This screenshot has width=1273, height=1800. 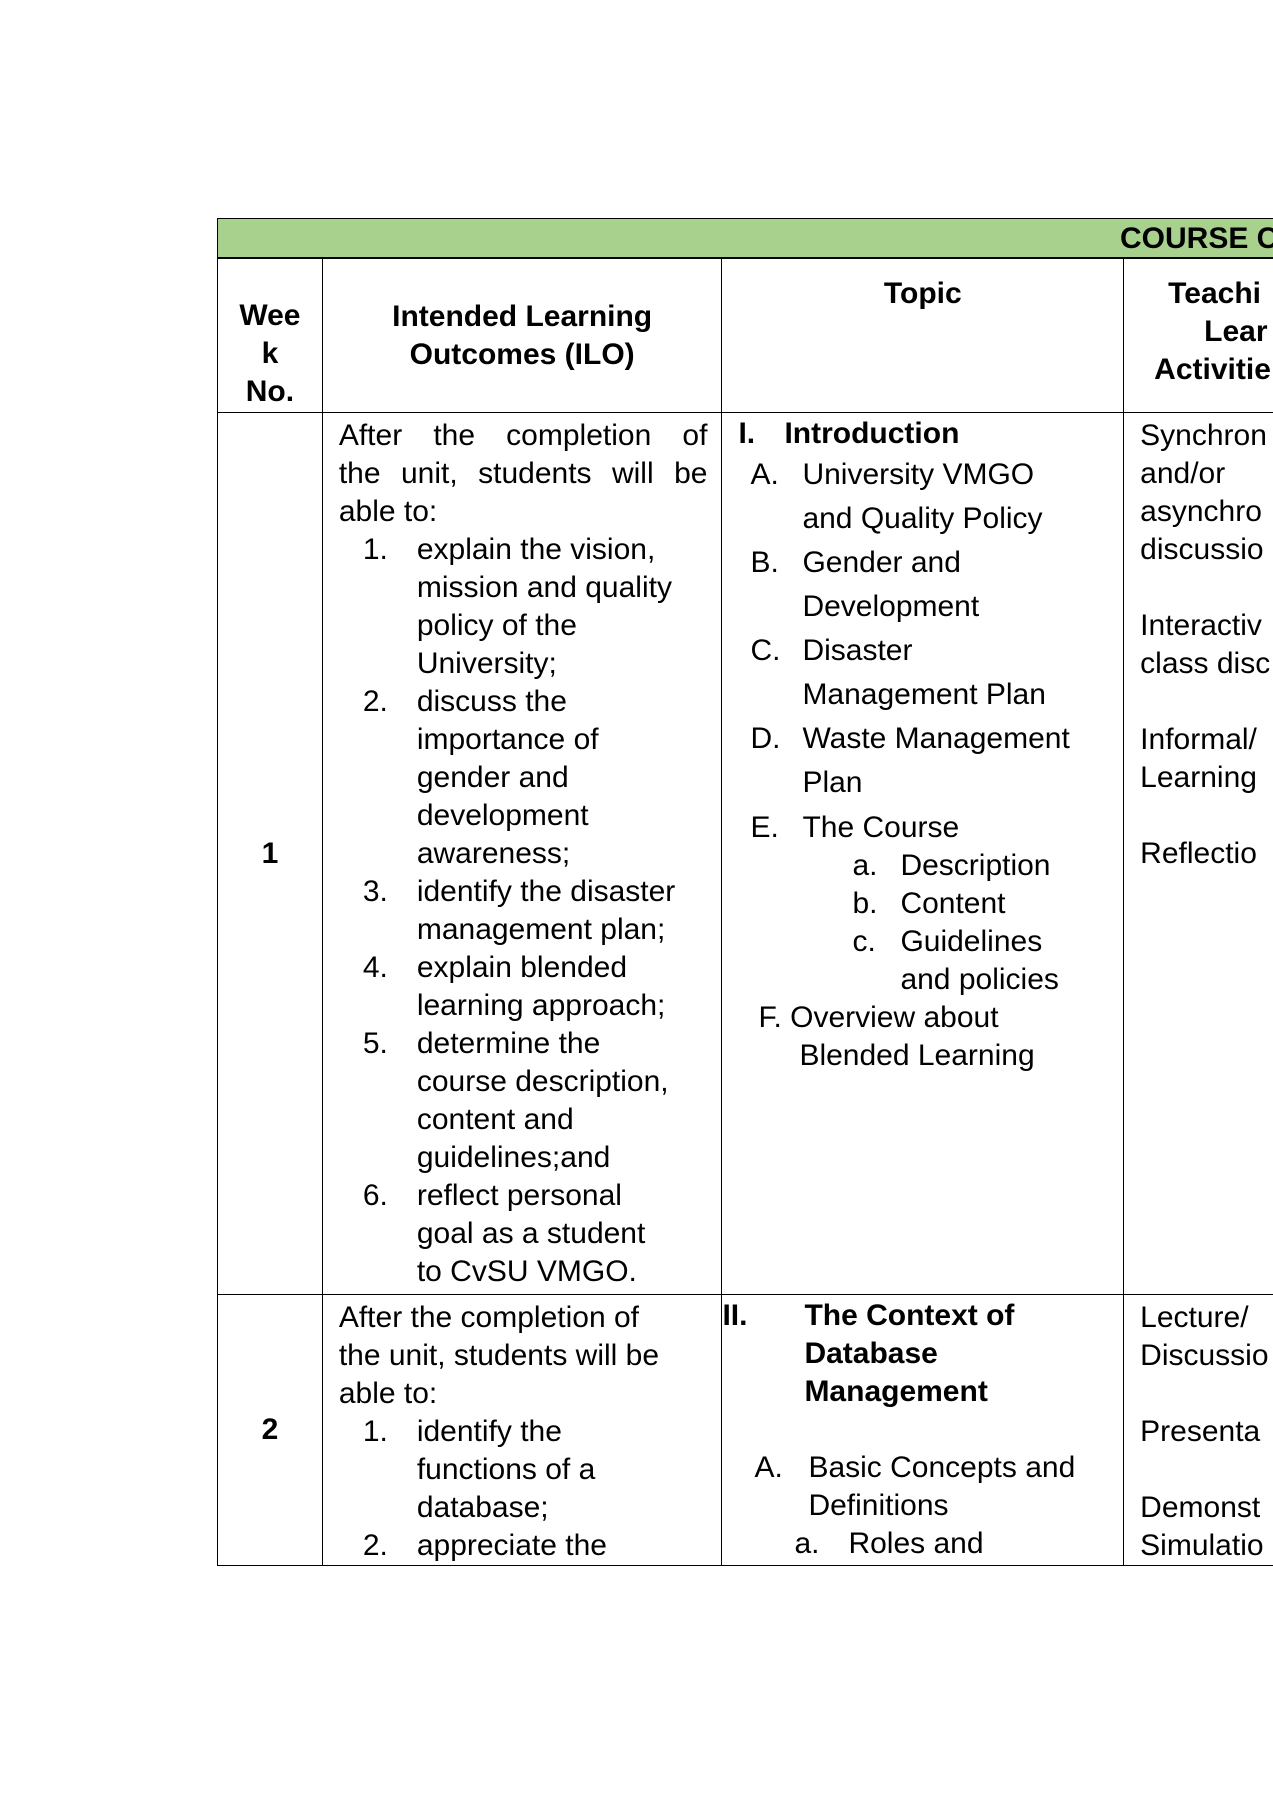 I want to click on list-line: Gender and, so click(x=881, y=562).